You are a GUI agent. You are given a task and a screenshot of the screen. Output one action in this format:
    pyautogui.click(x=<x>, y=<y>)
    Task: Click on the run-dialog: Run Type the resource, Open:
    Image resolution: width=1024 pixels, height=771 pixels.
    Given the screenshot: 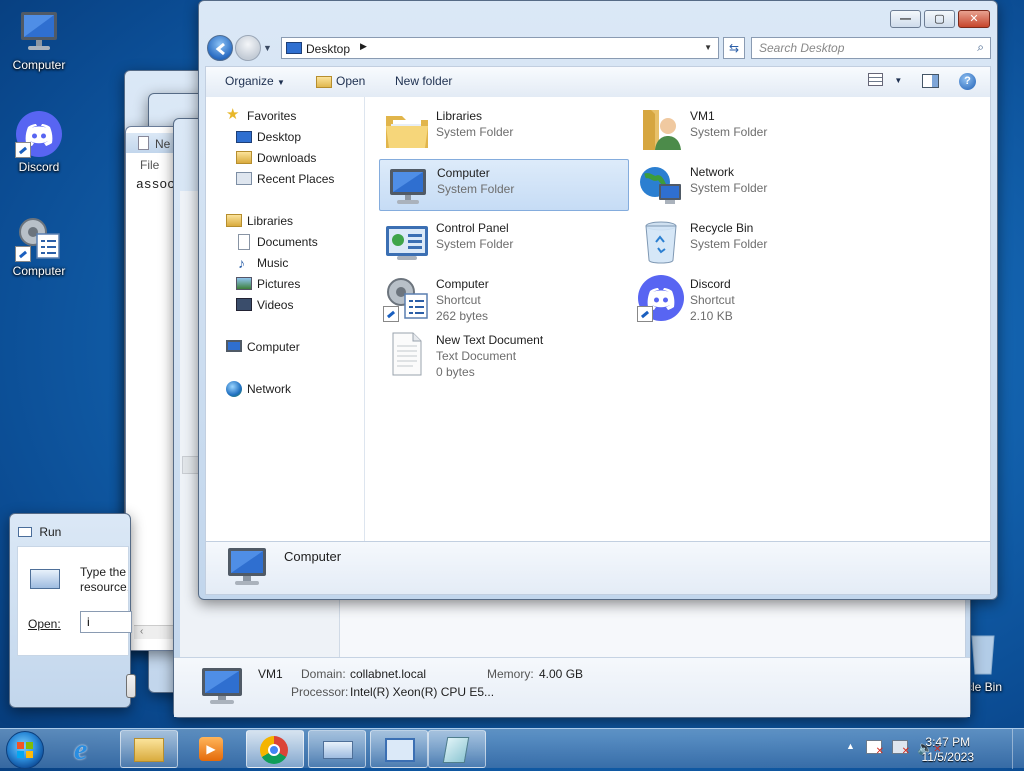 What is the action you would take?
    pyautogui.click(x=72, y=610)
    